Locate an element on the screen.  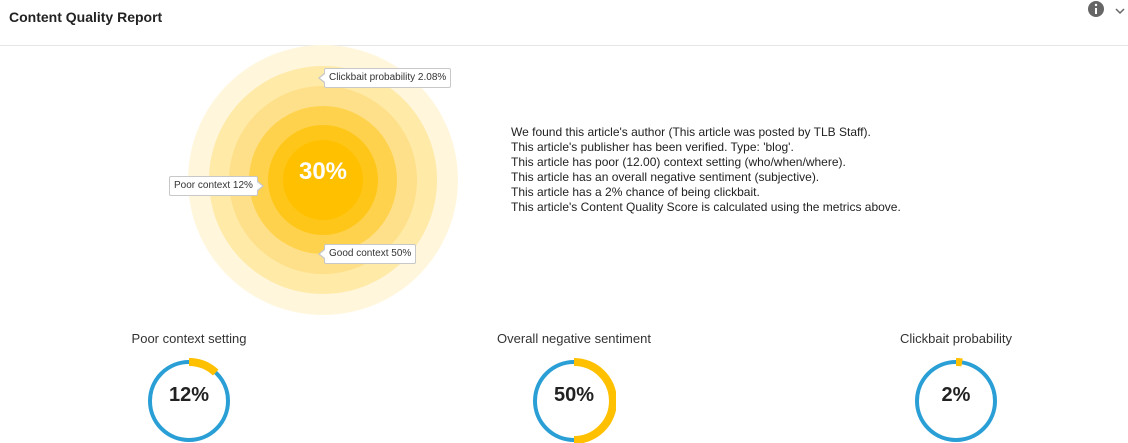
poor-context-callout: Poor context 12% is located at coordinates (216, 186).